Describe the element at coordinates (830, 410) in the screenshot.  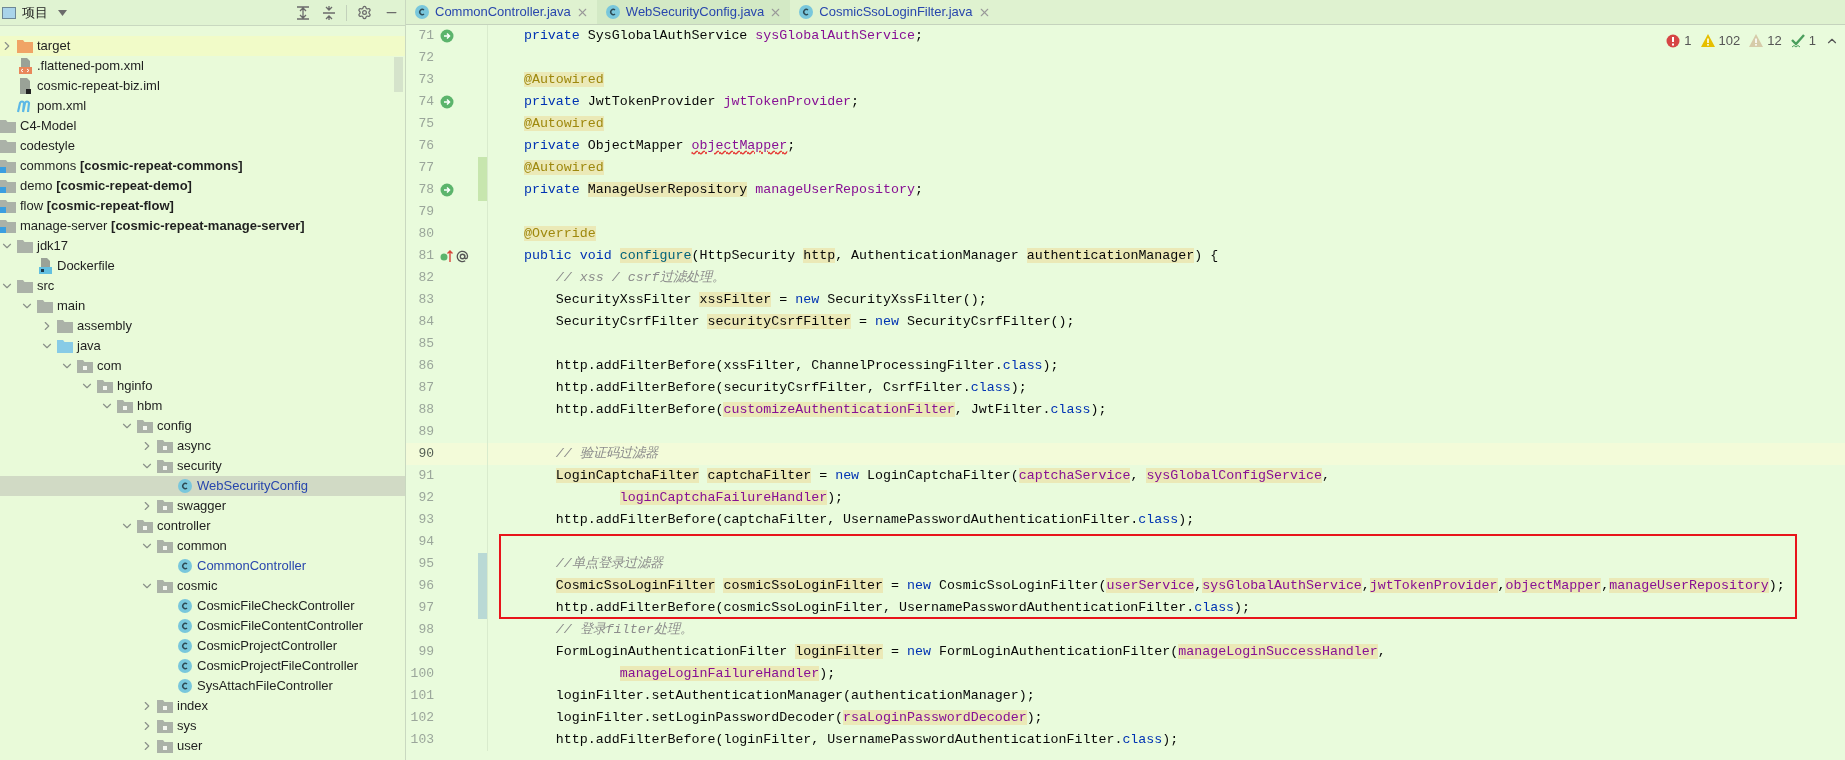
I see `code-line: http.addFilterBefore(customizeAuthenticationFilter, JwtFilter.class);` at that location.